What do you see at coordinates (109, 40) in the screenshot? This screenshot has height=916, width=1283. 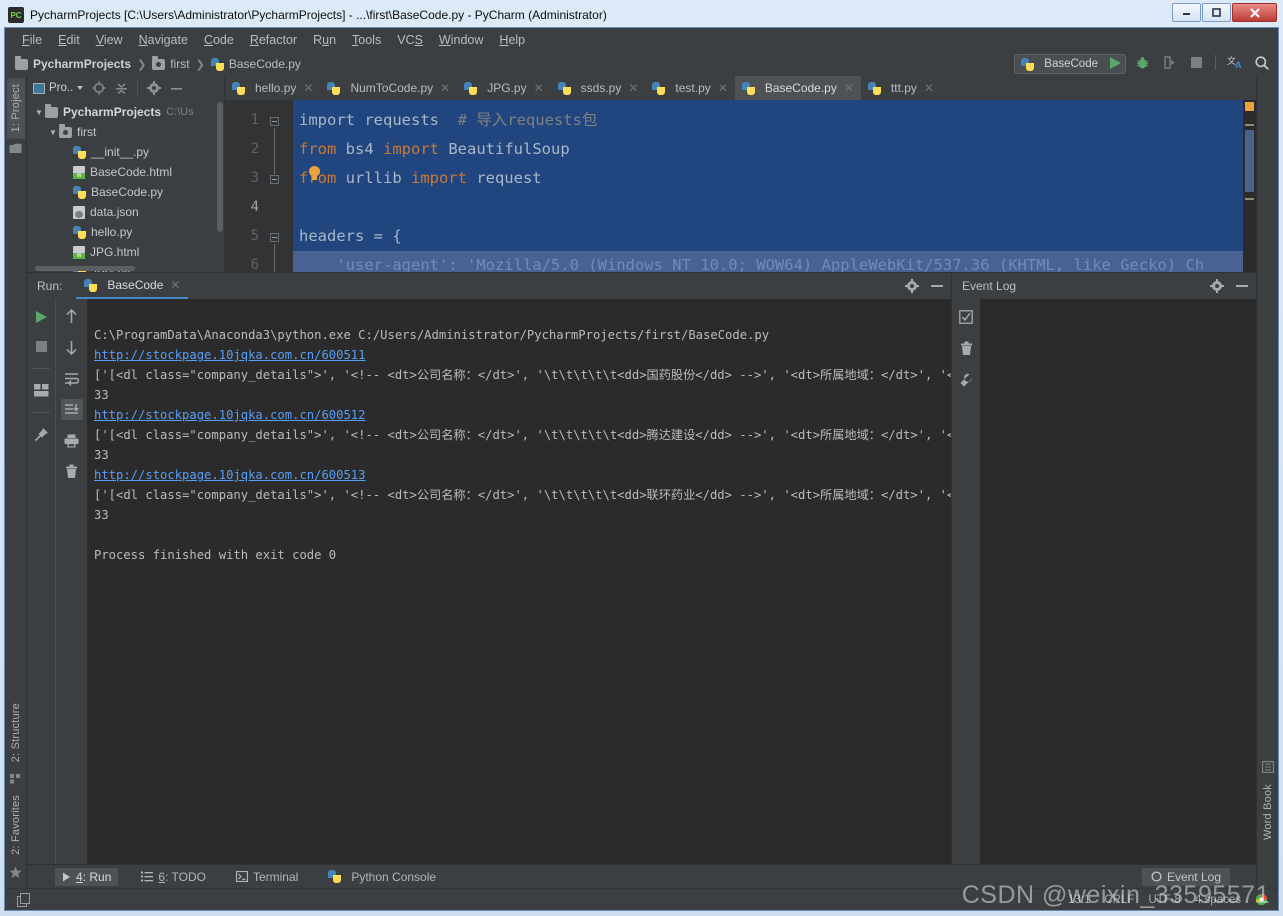 I see `menu-view: View` at bounding box center [109, 40].